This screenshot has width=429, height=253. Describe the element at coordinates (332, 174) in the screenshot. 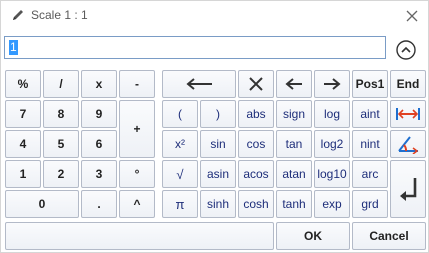

I see `key-log10: log10` at that location.